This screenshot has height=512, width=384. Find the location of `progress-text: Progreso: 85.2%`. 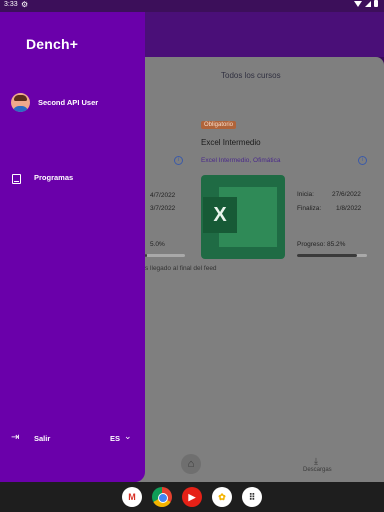

progress-text: Progreso: 85.2% is located at coordinates (321, 244).